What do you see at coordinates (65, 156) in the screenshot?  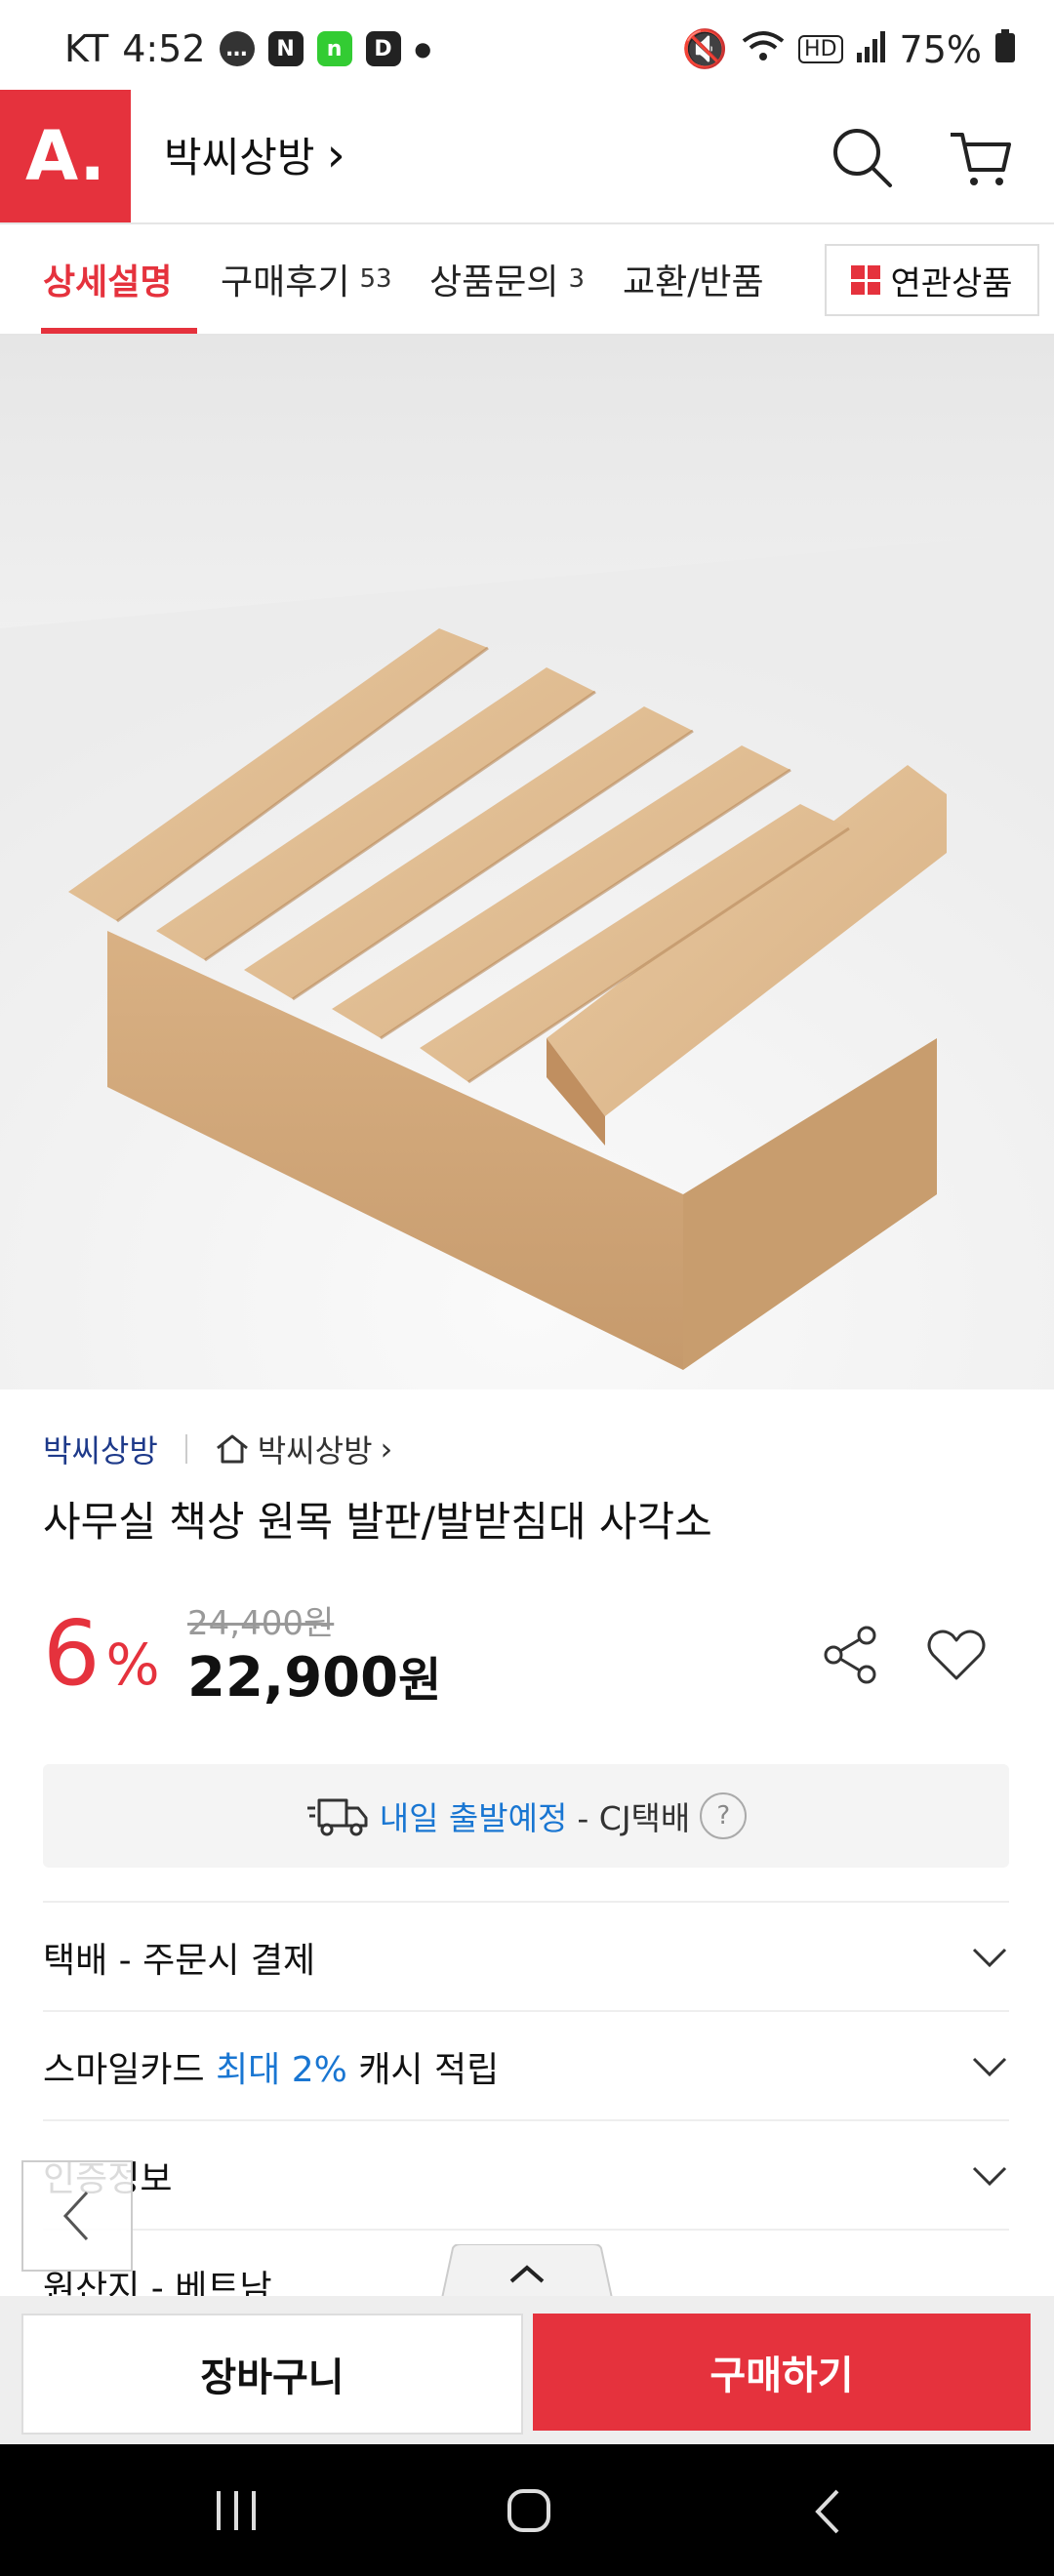 I see `auction-logo: A.` at bounding box center [65, 156].